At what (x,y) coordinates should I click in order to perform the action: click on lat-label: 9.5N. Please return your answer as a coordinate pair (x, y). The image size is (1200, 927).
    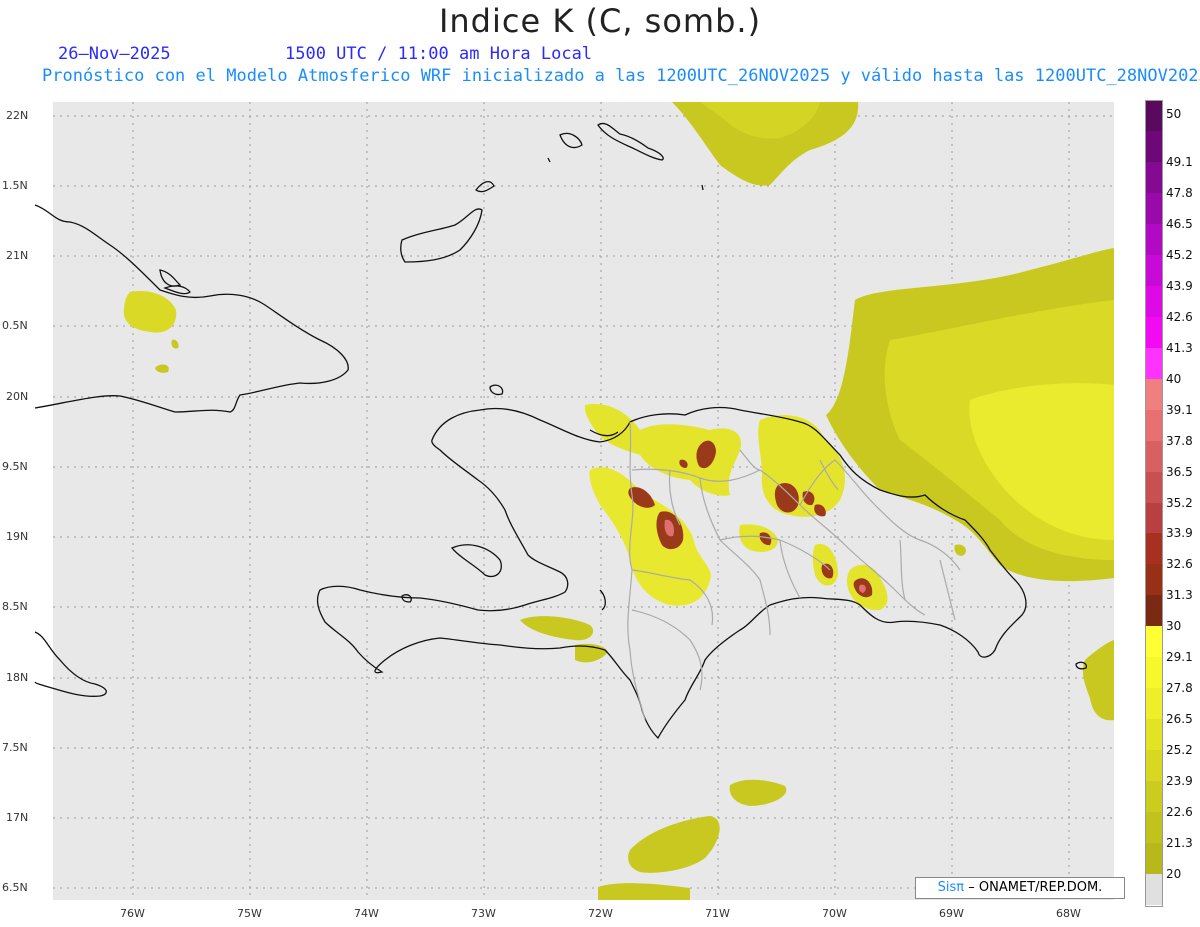
    Looking at the image, I should click on (15, 466).